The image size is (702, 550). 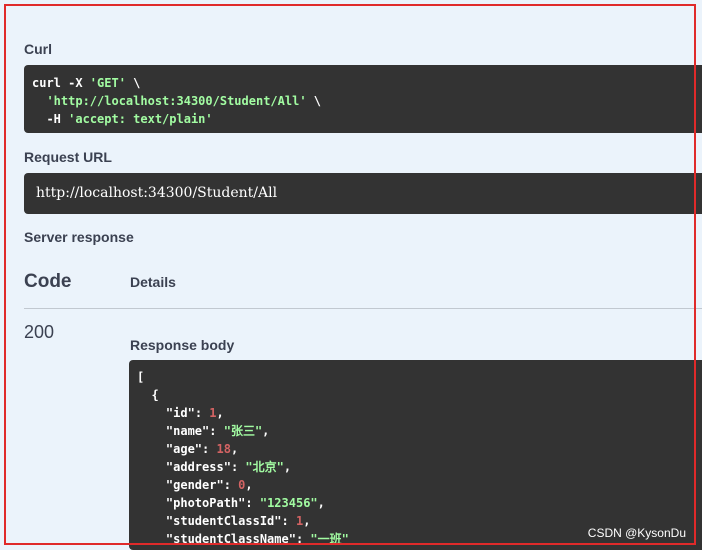 I want to click on watermark: CSDN @KysonDu, so click(x=636, y=533).